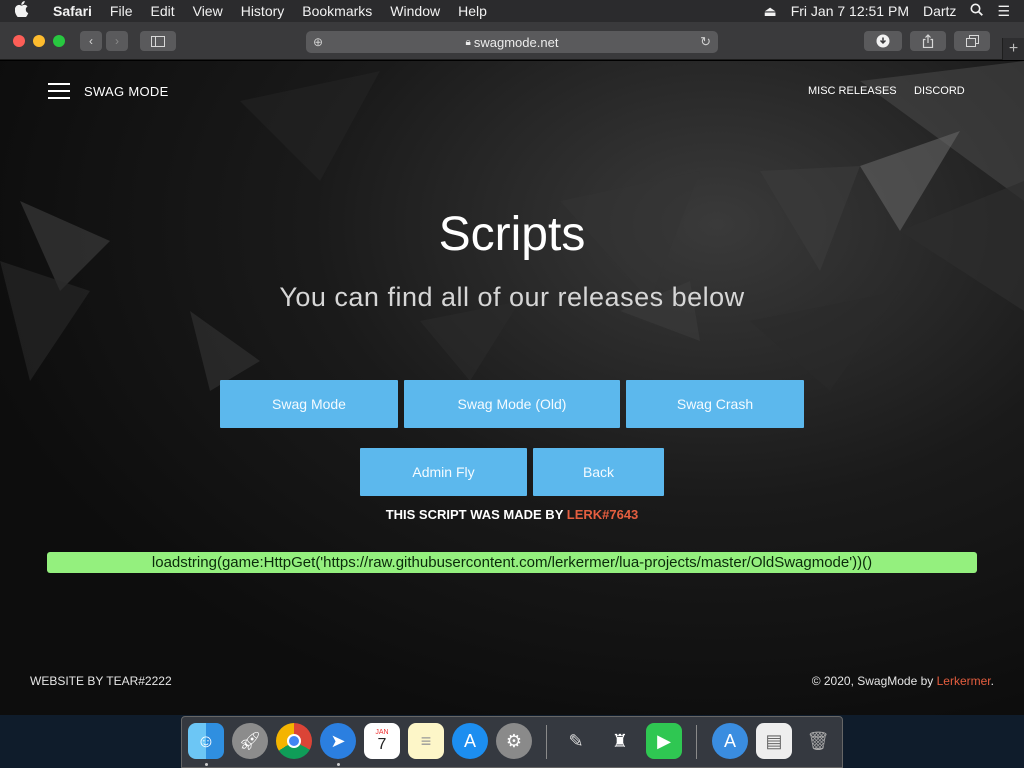  I want to click on calendar-day: 7, so click(382, 744).